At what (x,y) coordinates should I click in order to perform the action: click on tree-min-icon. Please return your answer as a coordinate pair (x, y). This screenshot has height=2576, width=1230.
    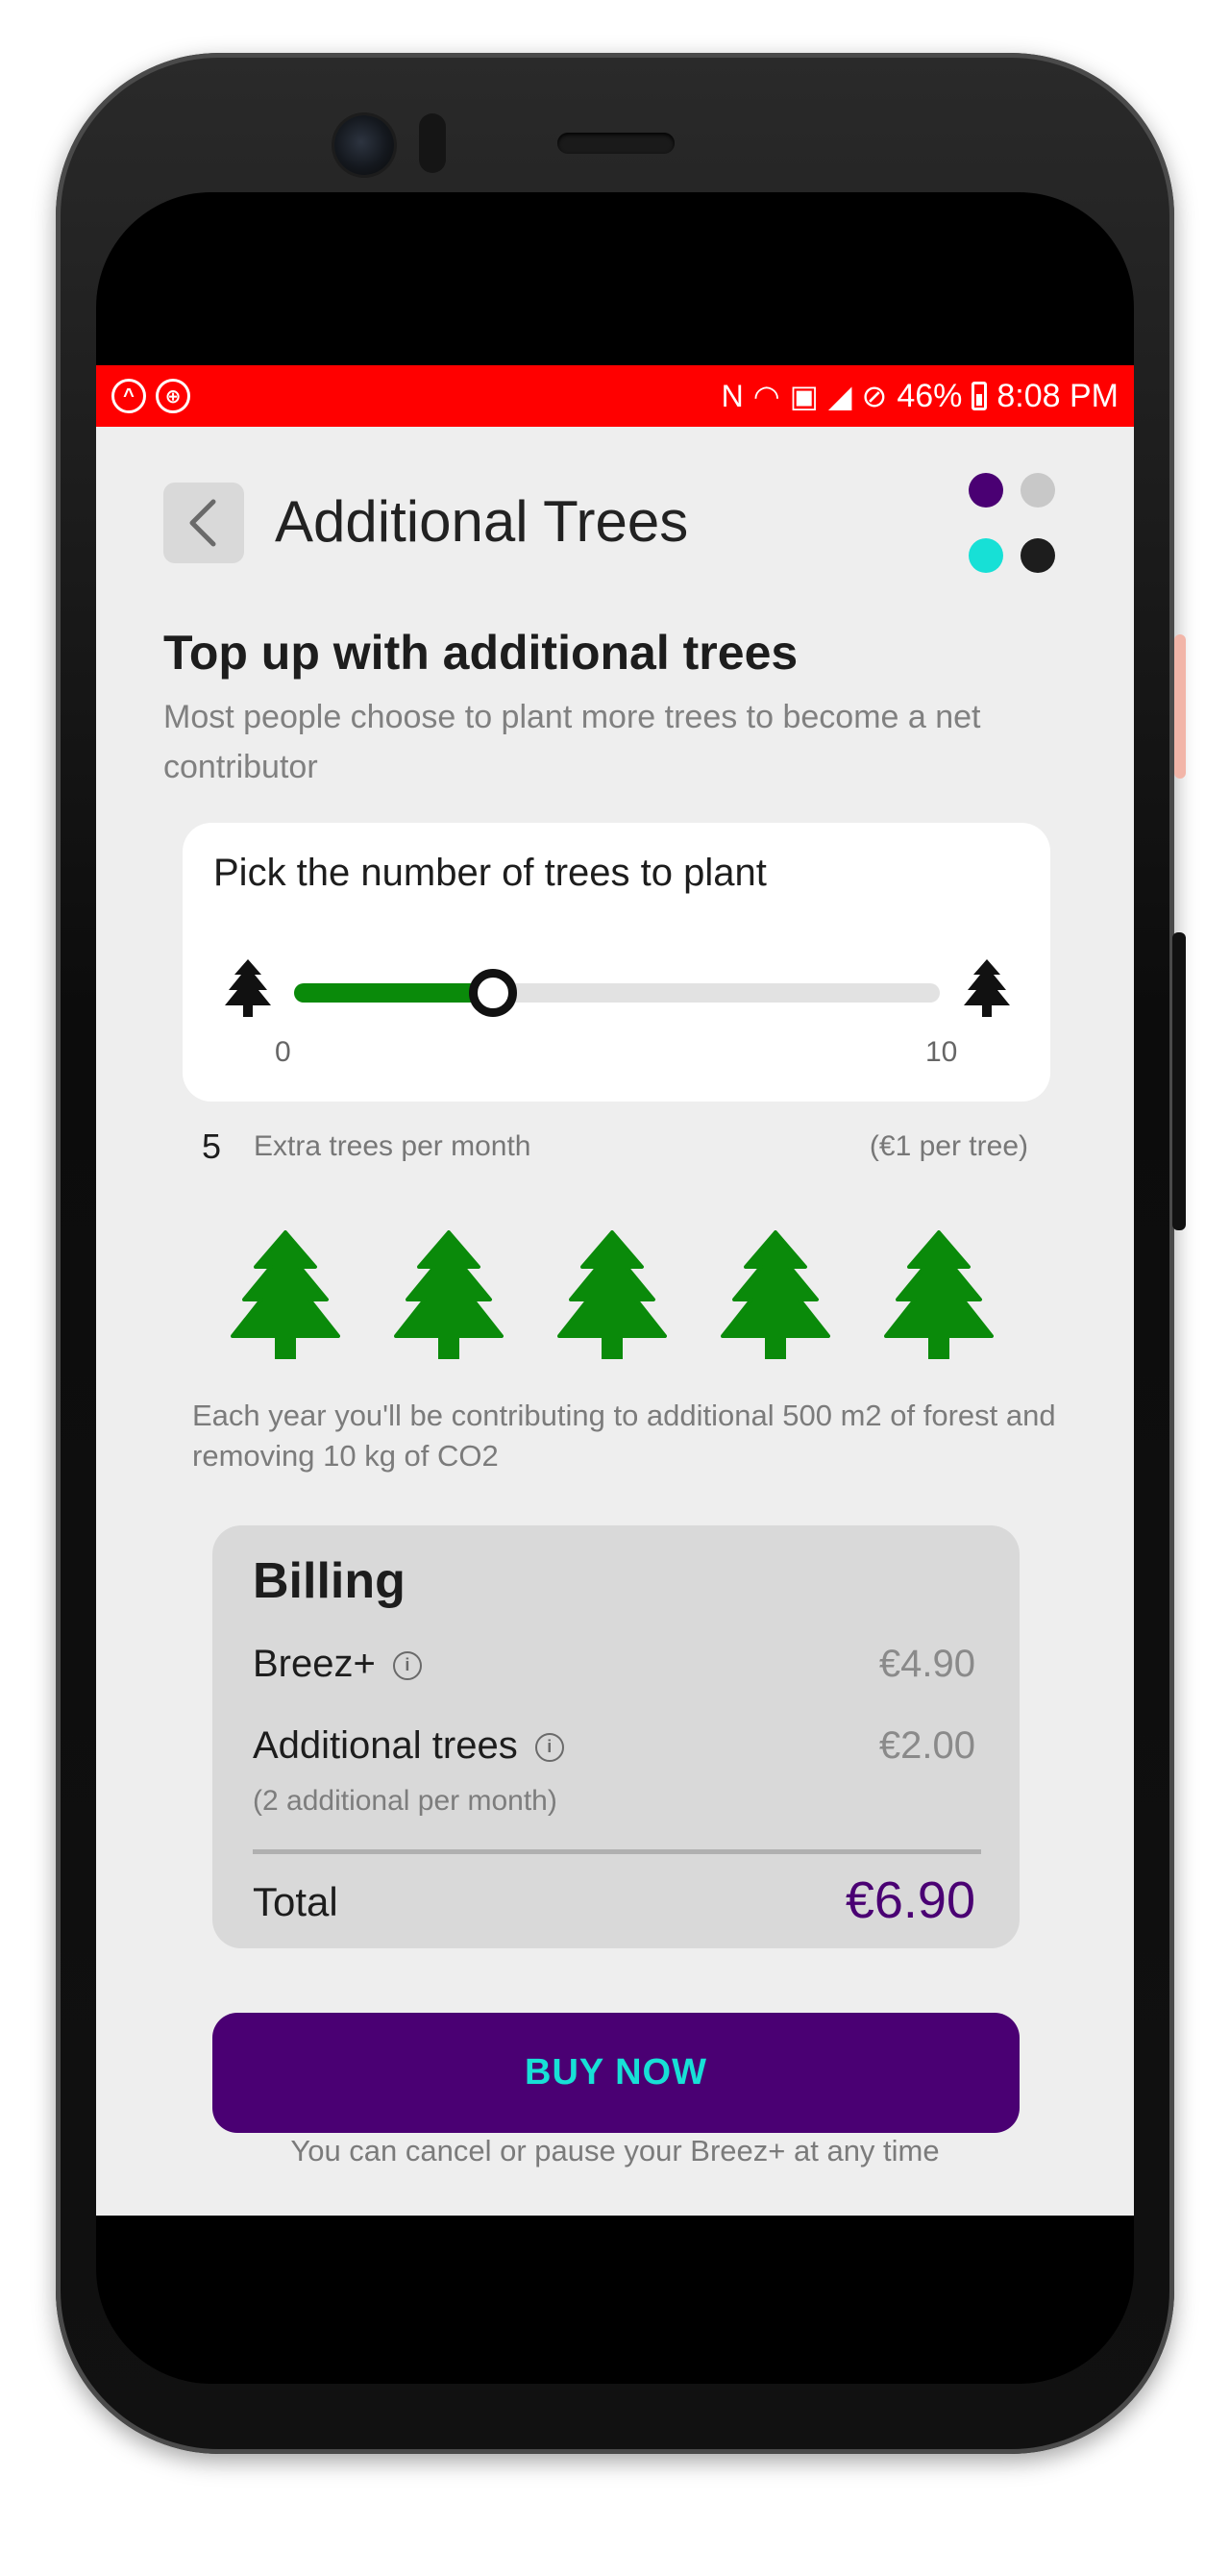
    Looking at the image, I should click on (248, 988).